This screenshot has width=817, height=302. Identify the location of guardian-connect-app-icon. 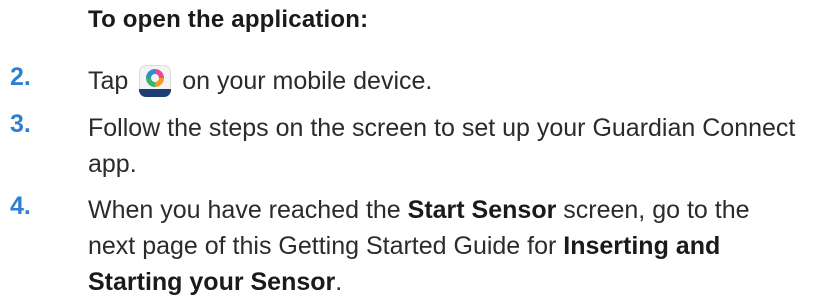
(155, 81).